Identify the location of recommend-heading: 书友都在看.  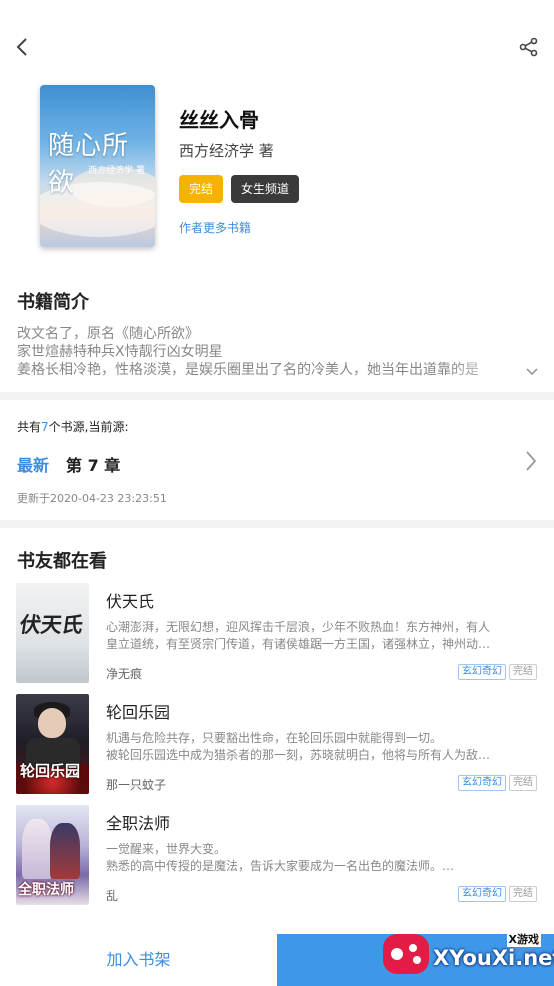
(62, 561).